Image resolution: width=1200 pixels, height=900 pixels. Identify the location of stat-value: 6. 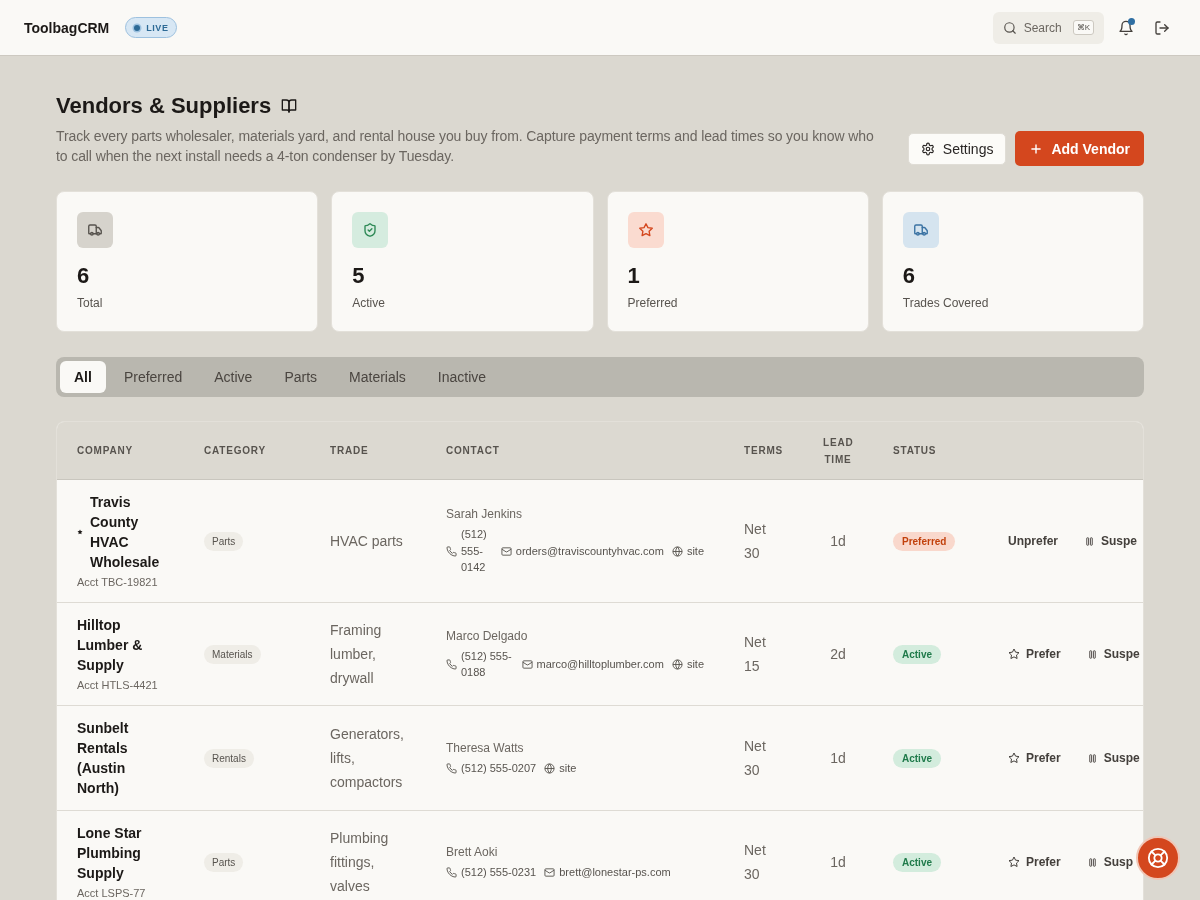
(909, 276).